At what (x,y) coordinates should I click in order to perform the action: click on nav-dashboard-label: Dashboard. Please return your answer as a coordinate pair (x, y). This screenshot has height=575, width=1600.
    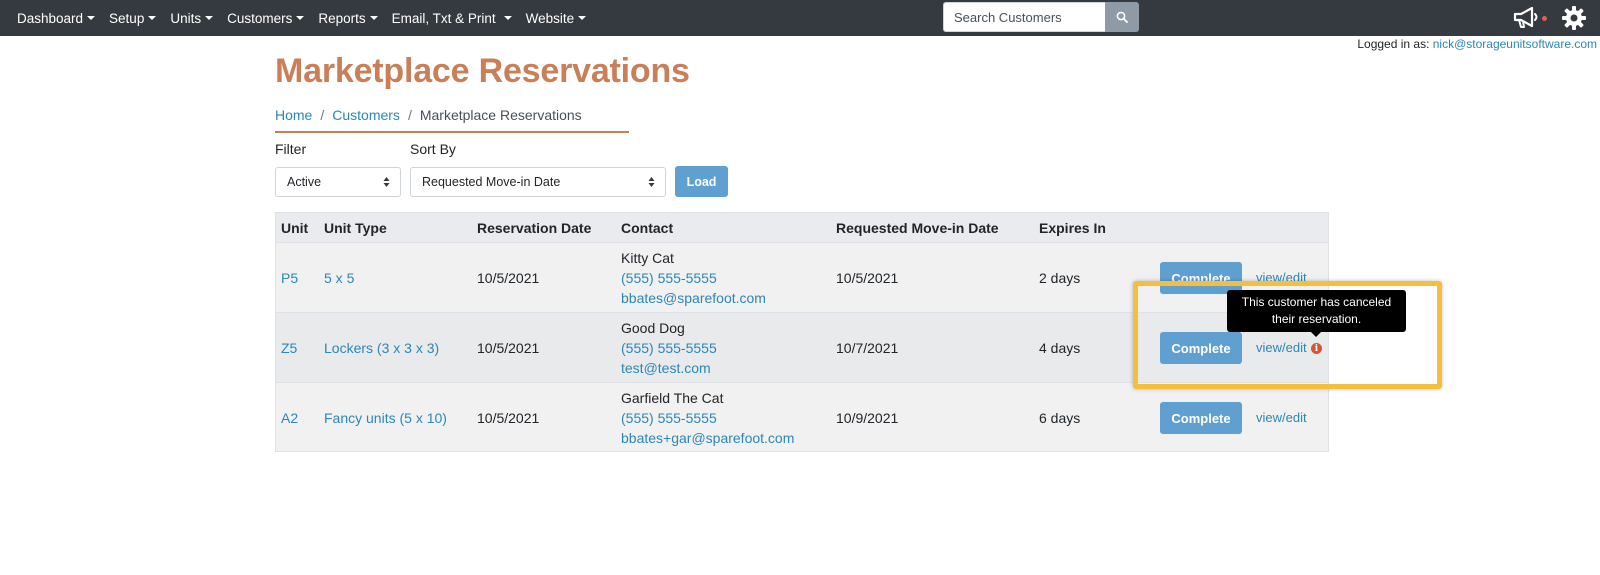
    Looking at the image, I should click on (50, 18).